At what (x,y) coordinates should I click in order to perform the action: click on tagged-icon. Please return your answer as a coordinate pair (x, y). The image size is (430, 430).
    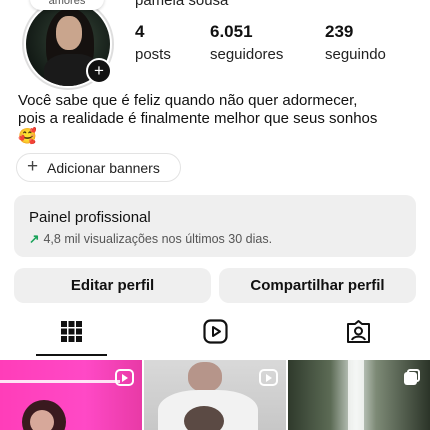
    Looking at the image, I should click on (358, 331).